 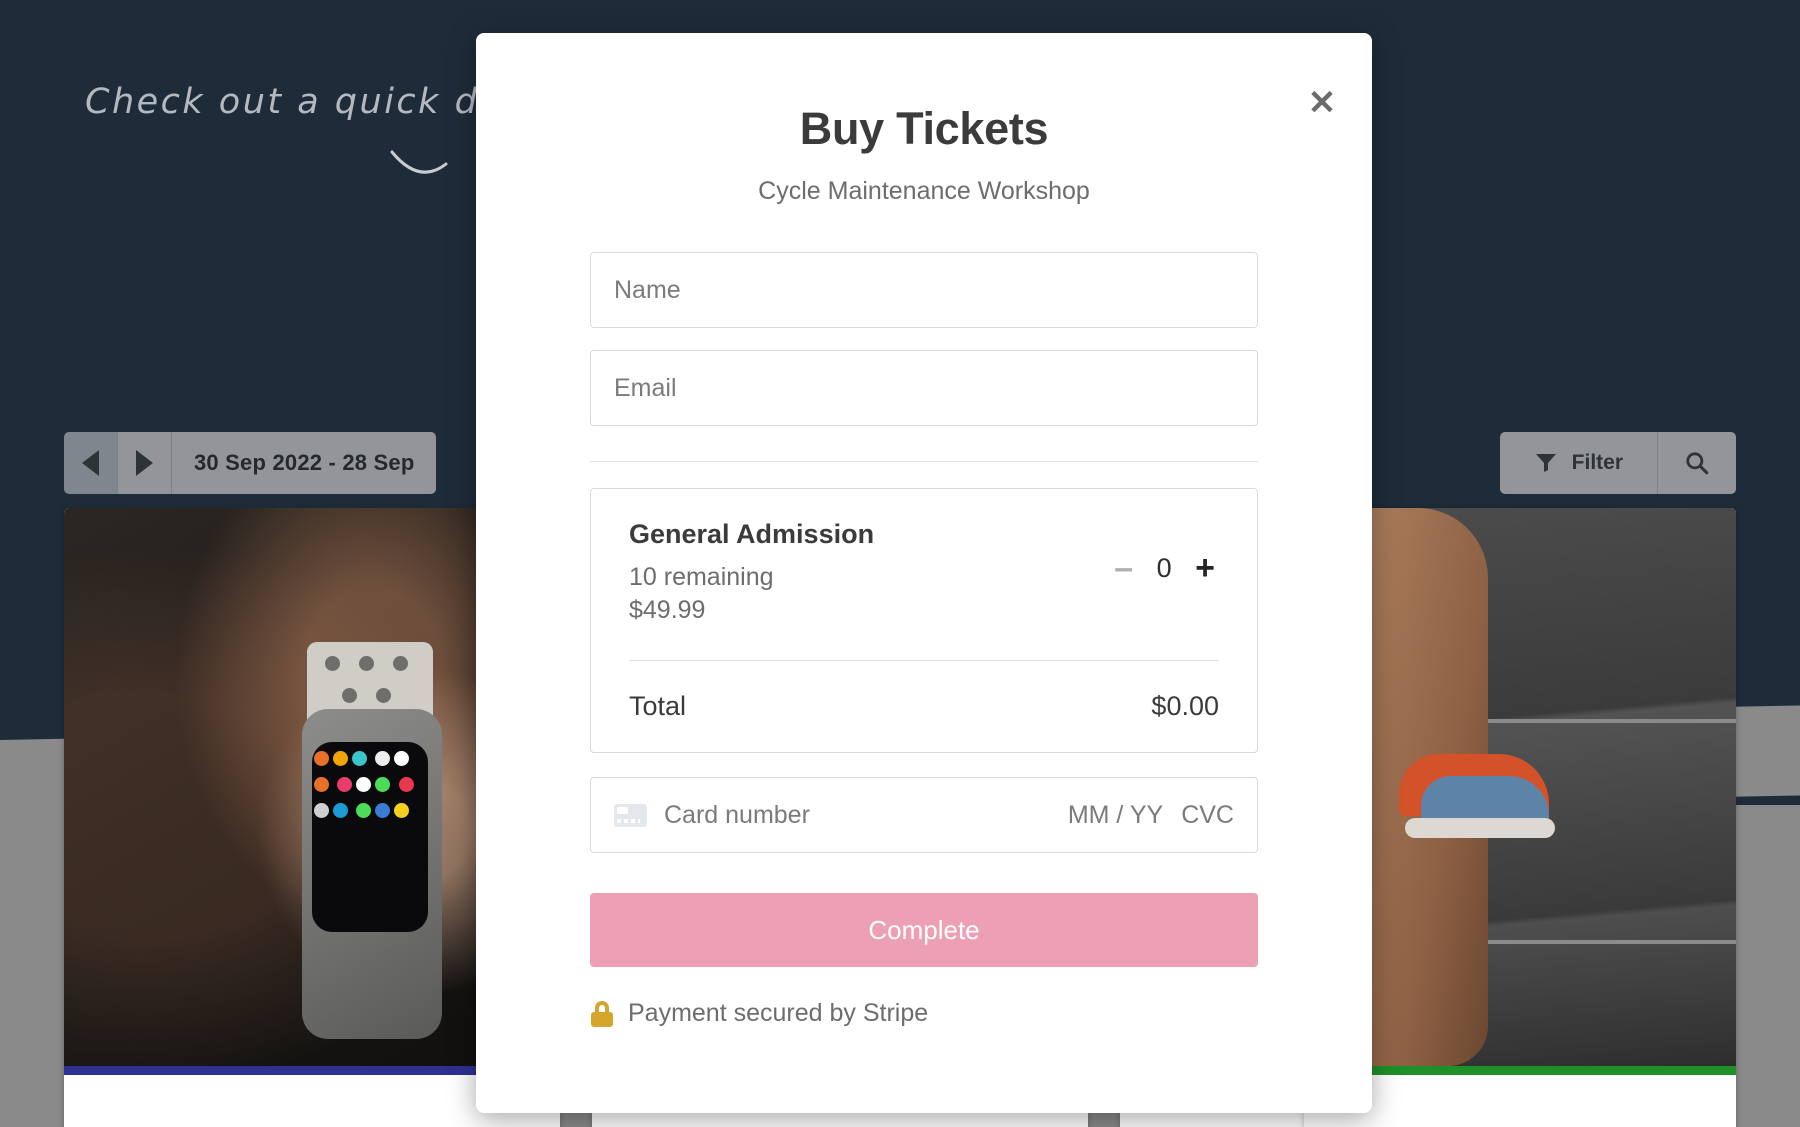 I want to click on complete-button: Complete, so click(x=924, y=930).